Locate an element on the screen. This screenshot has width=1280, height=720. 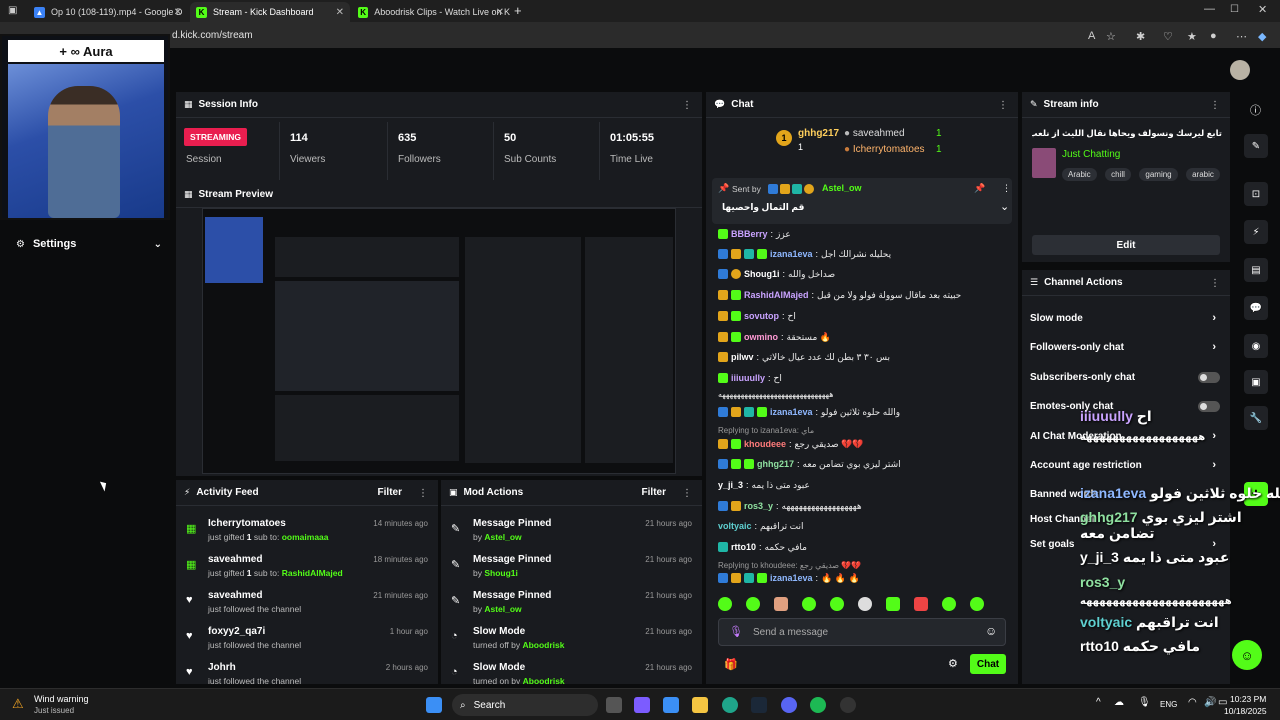
extensions-icon: ✱ is located at coordinates (1140, 36).